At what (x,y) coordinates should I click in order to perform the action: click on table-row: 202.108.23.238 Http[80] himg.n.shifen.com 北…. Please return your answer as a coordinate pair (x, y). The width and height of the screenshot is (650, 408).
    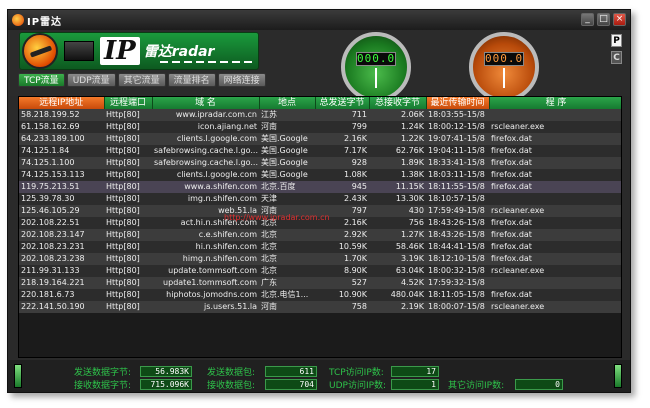
    Looking at the image, I should click on (320, 259).